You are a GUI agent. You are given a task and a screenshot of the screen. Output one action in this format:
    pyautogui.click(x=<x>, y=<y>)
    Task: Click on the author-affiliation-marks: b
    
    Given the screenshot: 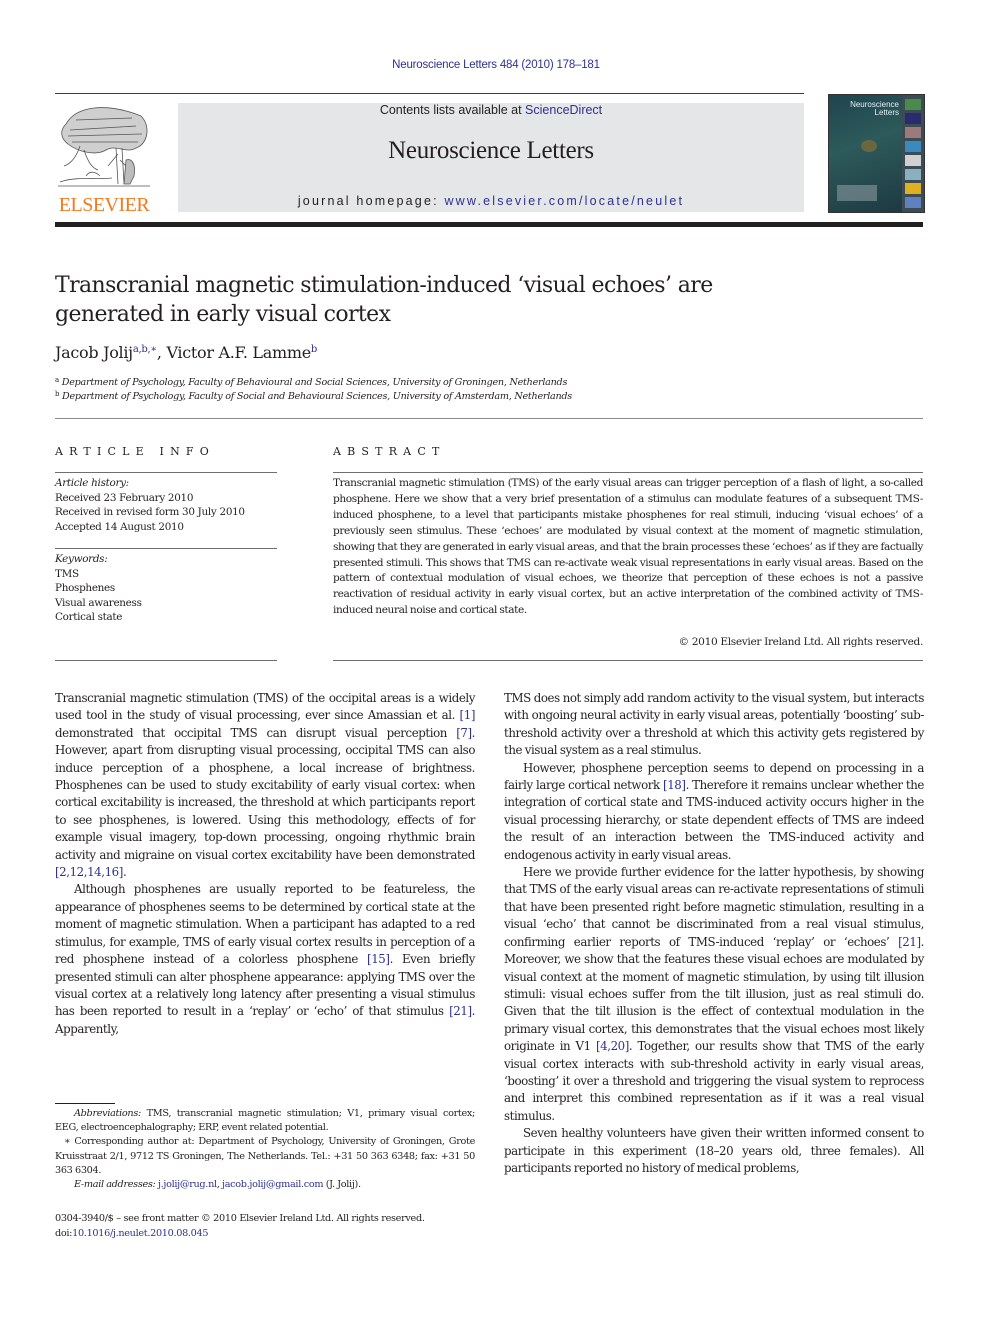 What is the action you would take?
    pyautogui.click(x=314, y=349)
    